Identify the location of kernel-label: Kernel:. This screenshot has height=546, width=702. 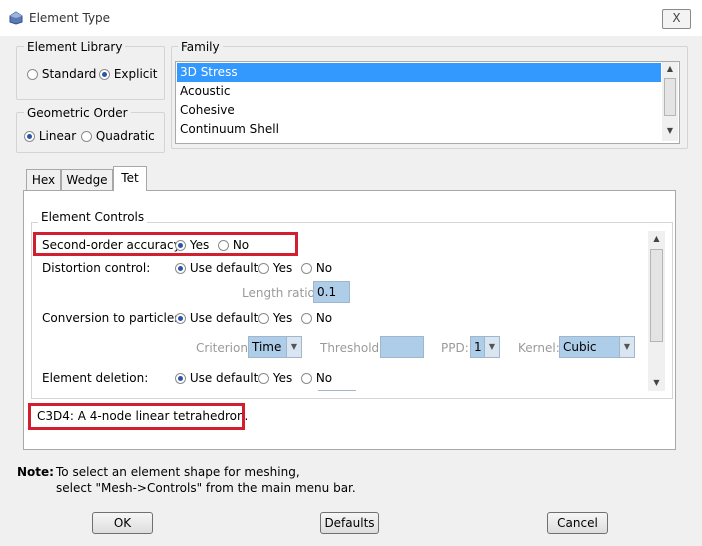
(539, 348).